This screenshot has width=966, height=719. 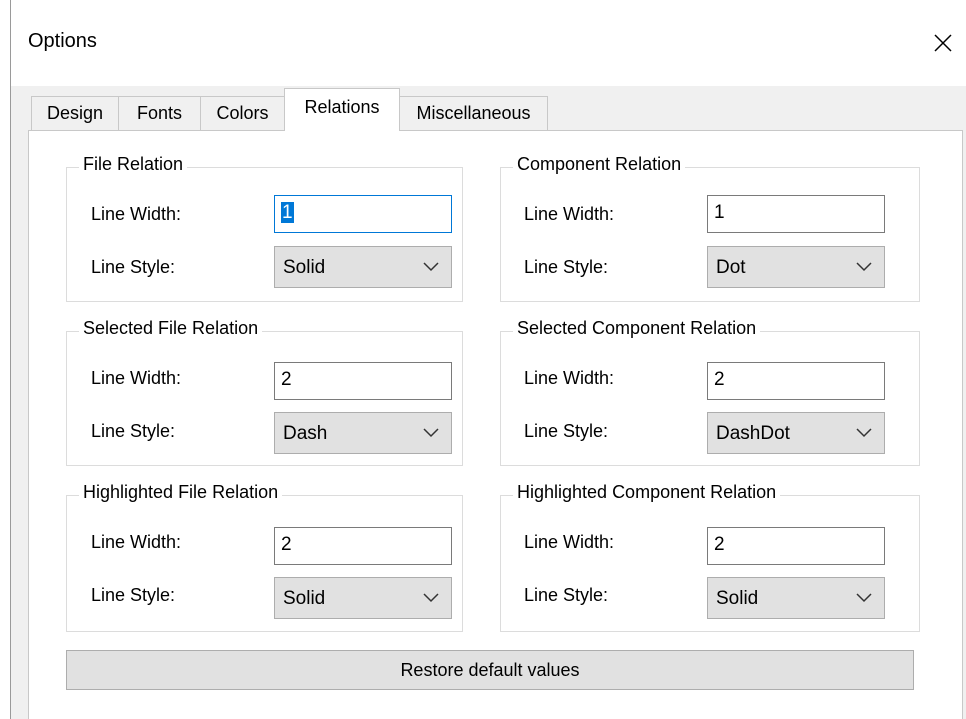 What do you see at coordinates (363, 433) in the screenshot?
I see `selected-file-relation-line-style-select: Dash` at bounding box center [363, 433].